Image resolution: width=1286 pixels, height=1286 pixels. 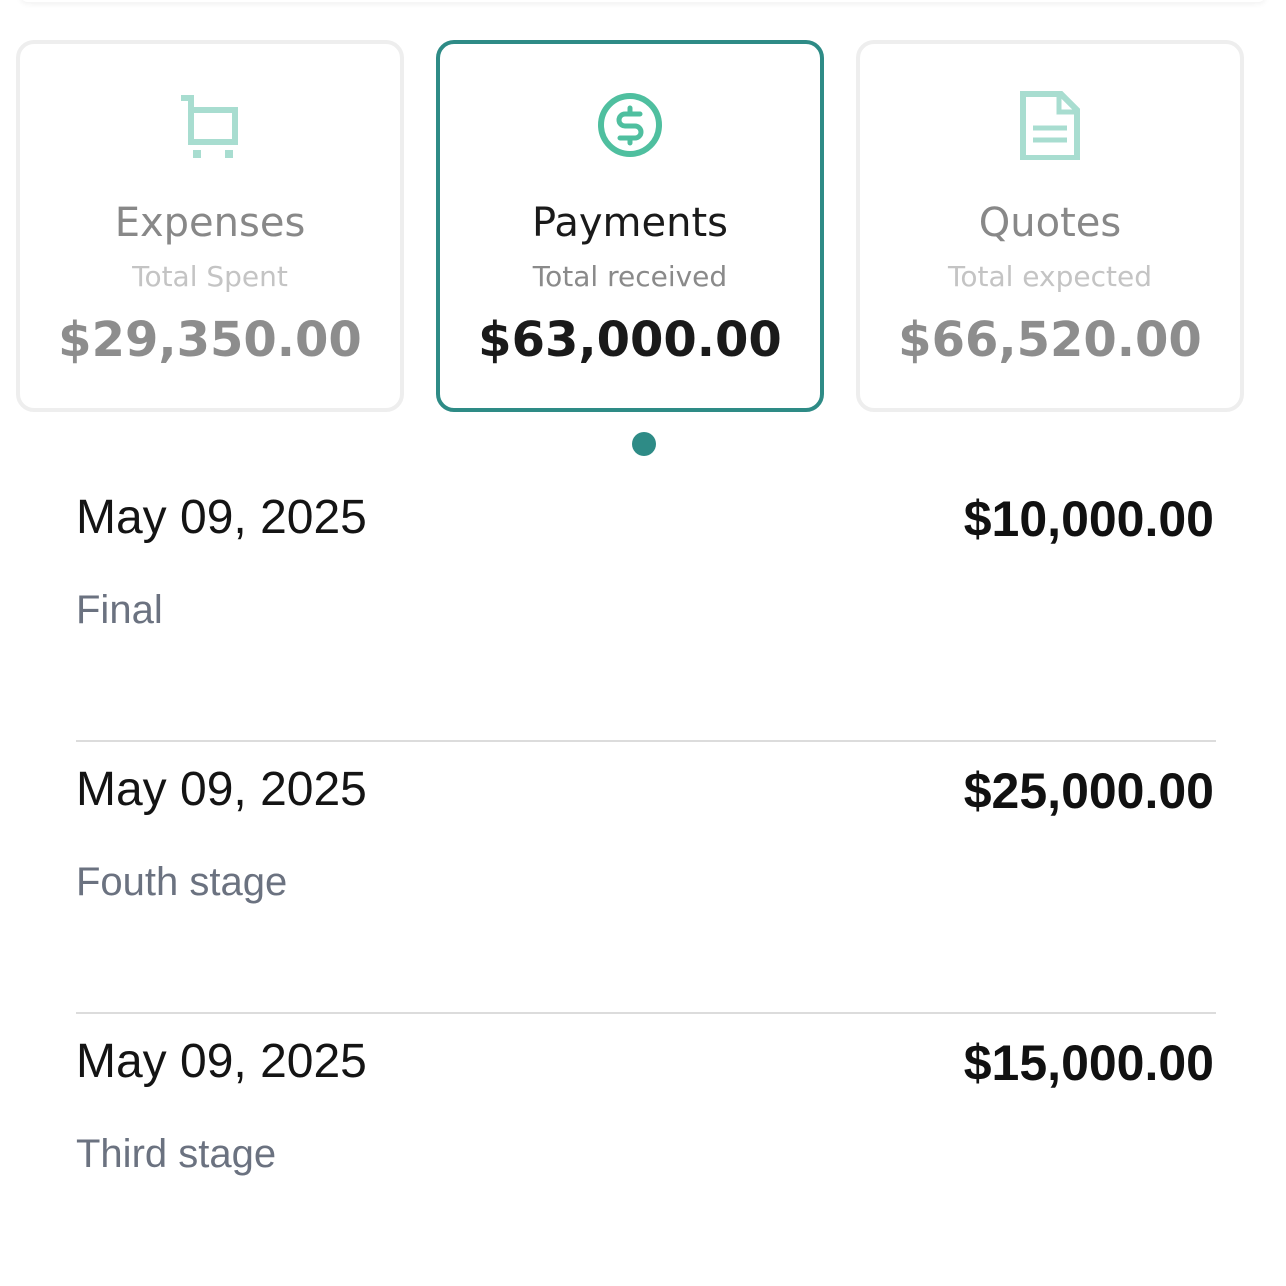 What do you see at coordinates (119, 610) in the screenshot?
I see `payment-note: Final` at bounding box center [119, 610].